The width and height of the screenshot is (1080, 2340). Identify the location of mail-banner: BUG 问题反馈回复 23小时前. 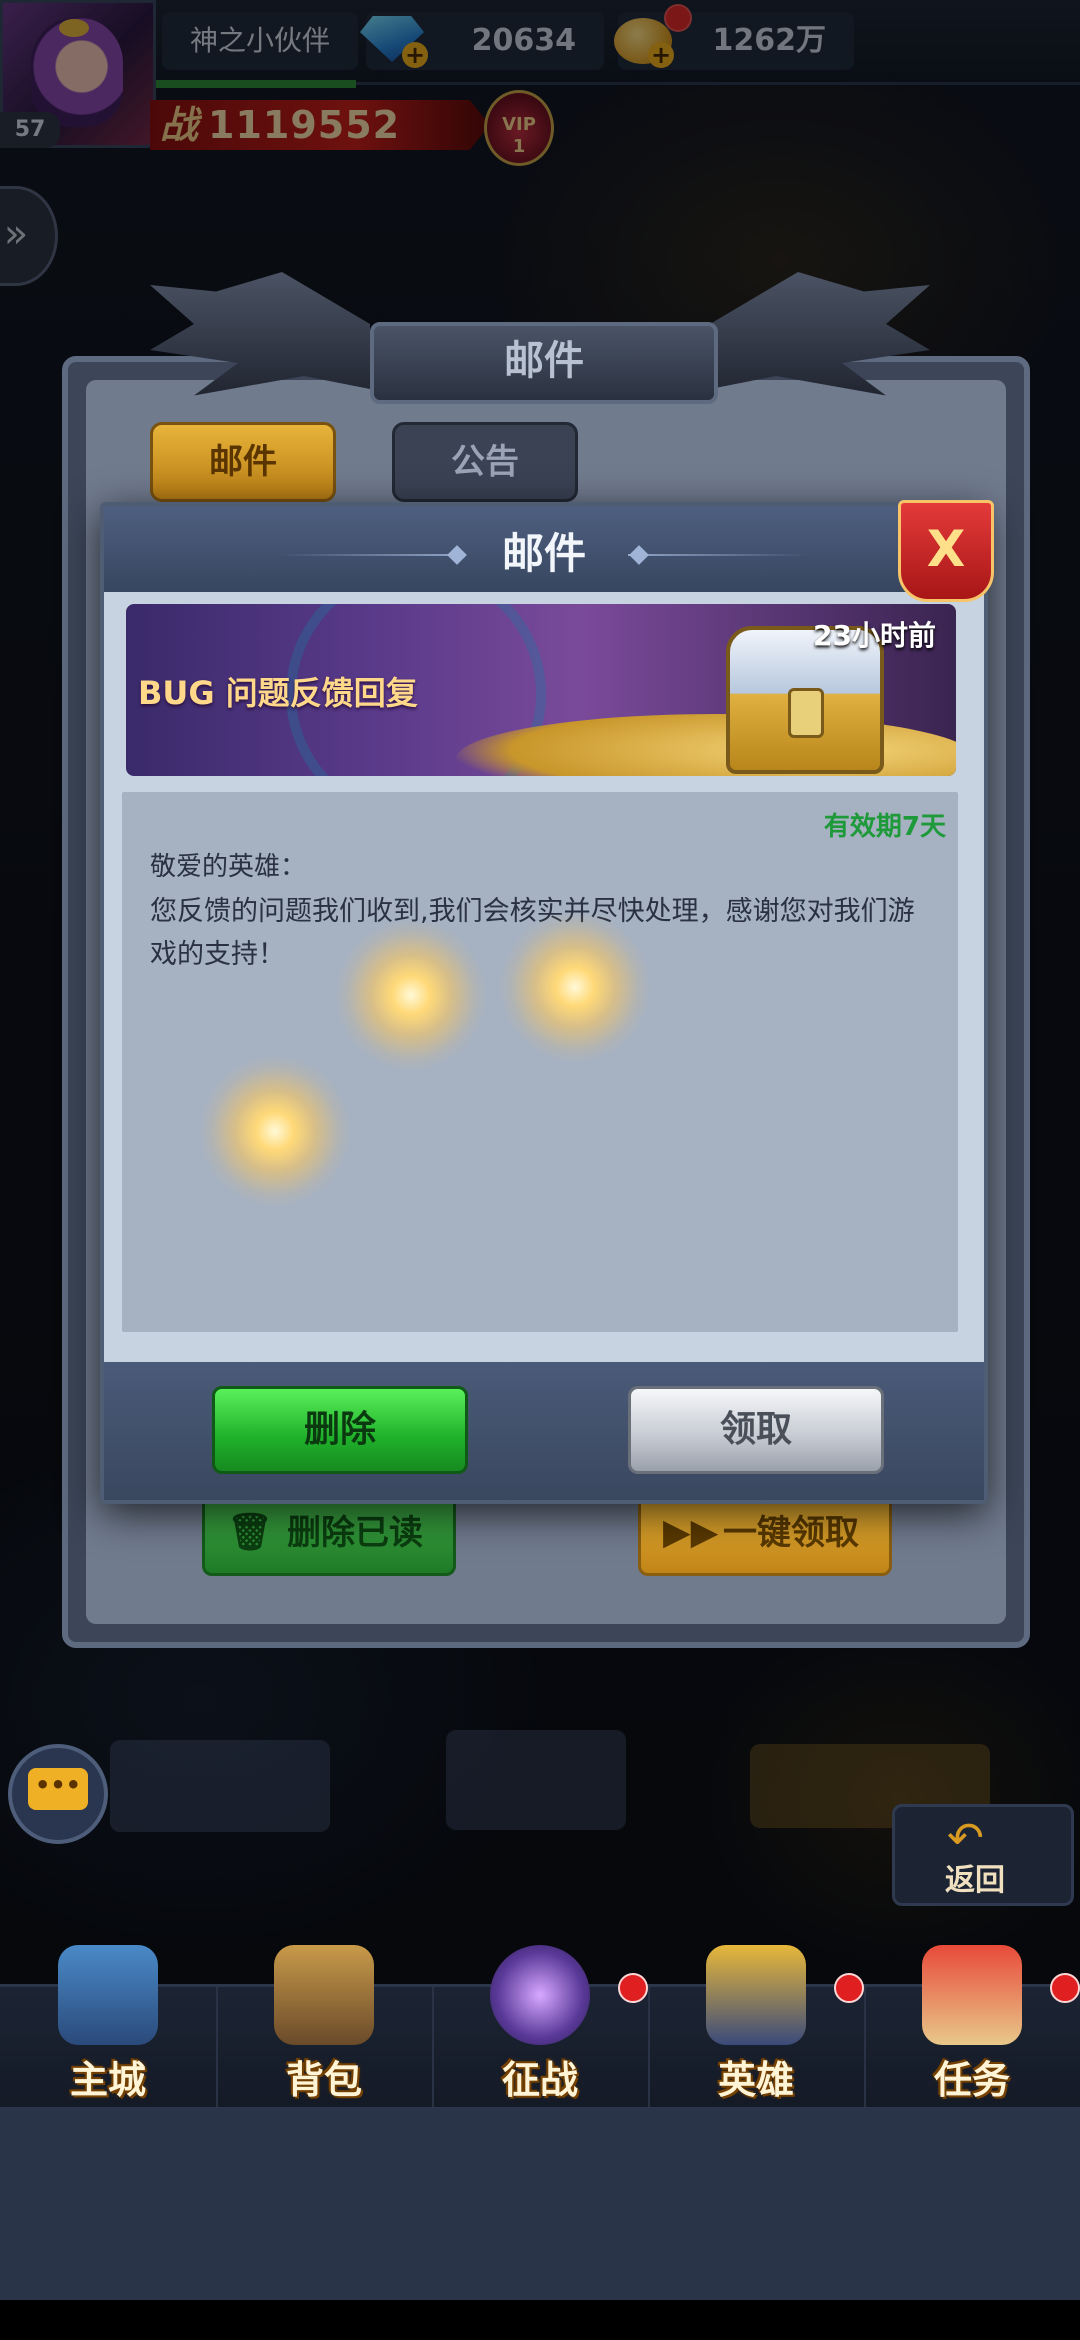
(541, 690).